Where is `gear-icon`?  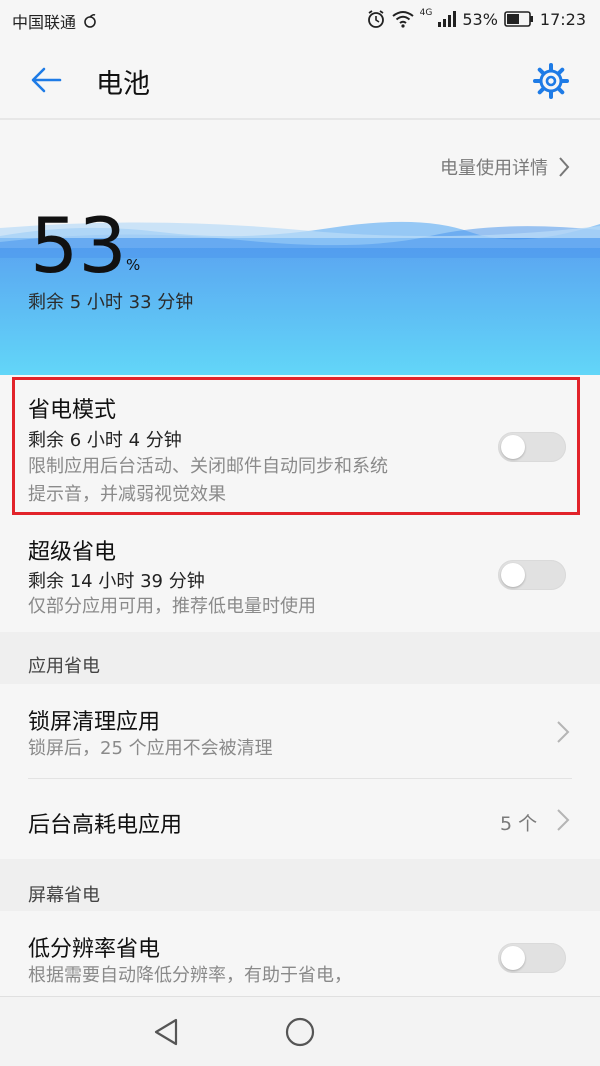
gear-icon is located at coordinates (551, 81).